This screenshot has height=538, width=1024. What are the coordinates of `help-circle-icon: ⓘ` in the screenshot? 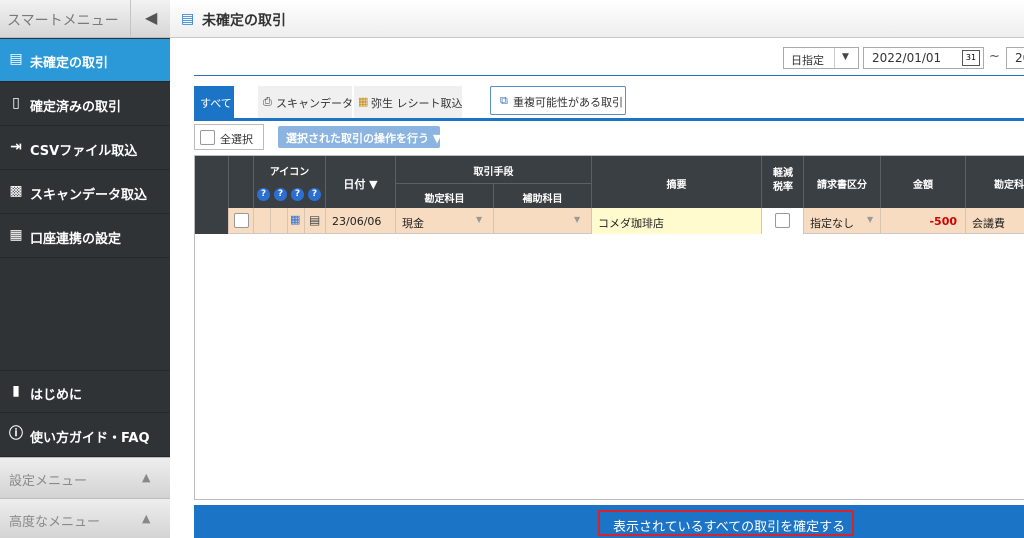 It's located at (16, 434).